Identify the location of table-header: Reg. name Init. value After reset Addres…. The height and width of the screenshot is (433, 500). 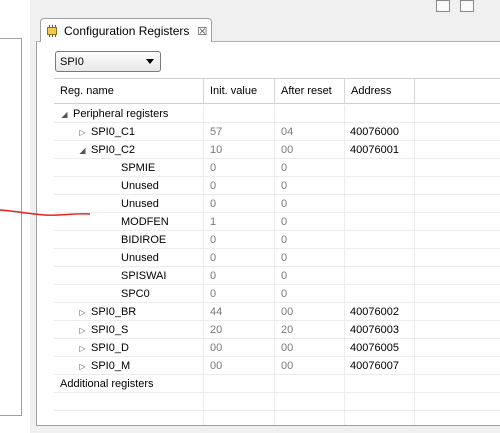
(277, 91).